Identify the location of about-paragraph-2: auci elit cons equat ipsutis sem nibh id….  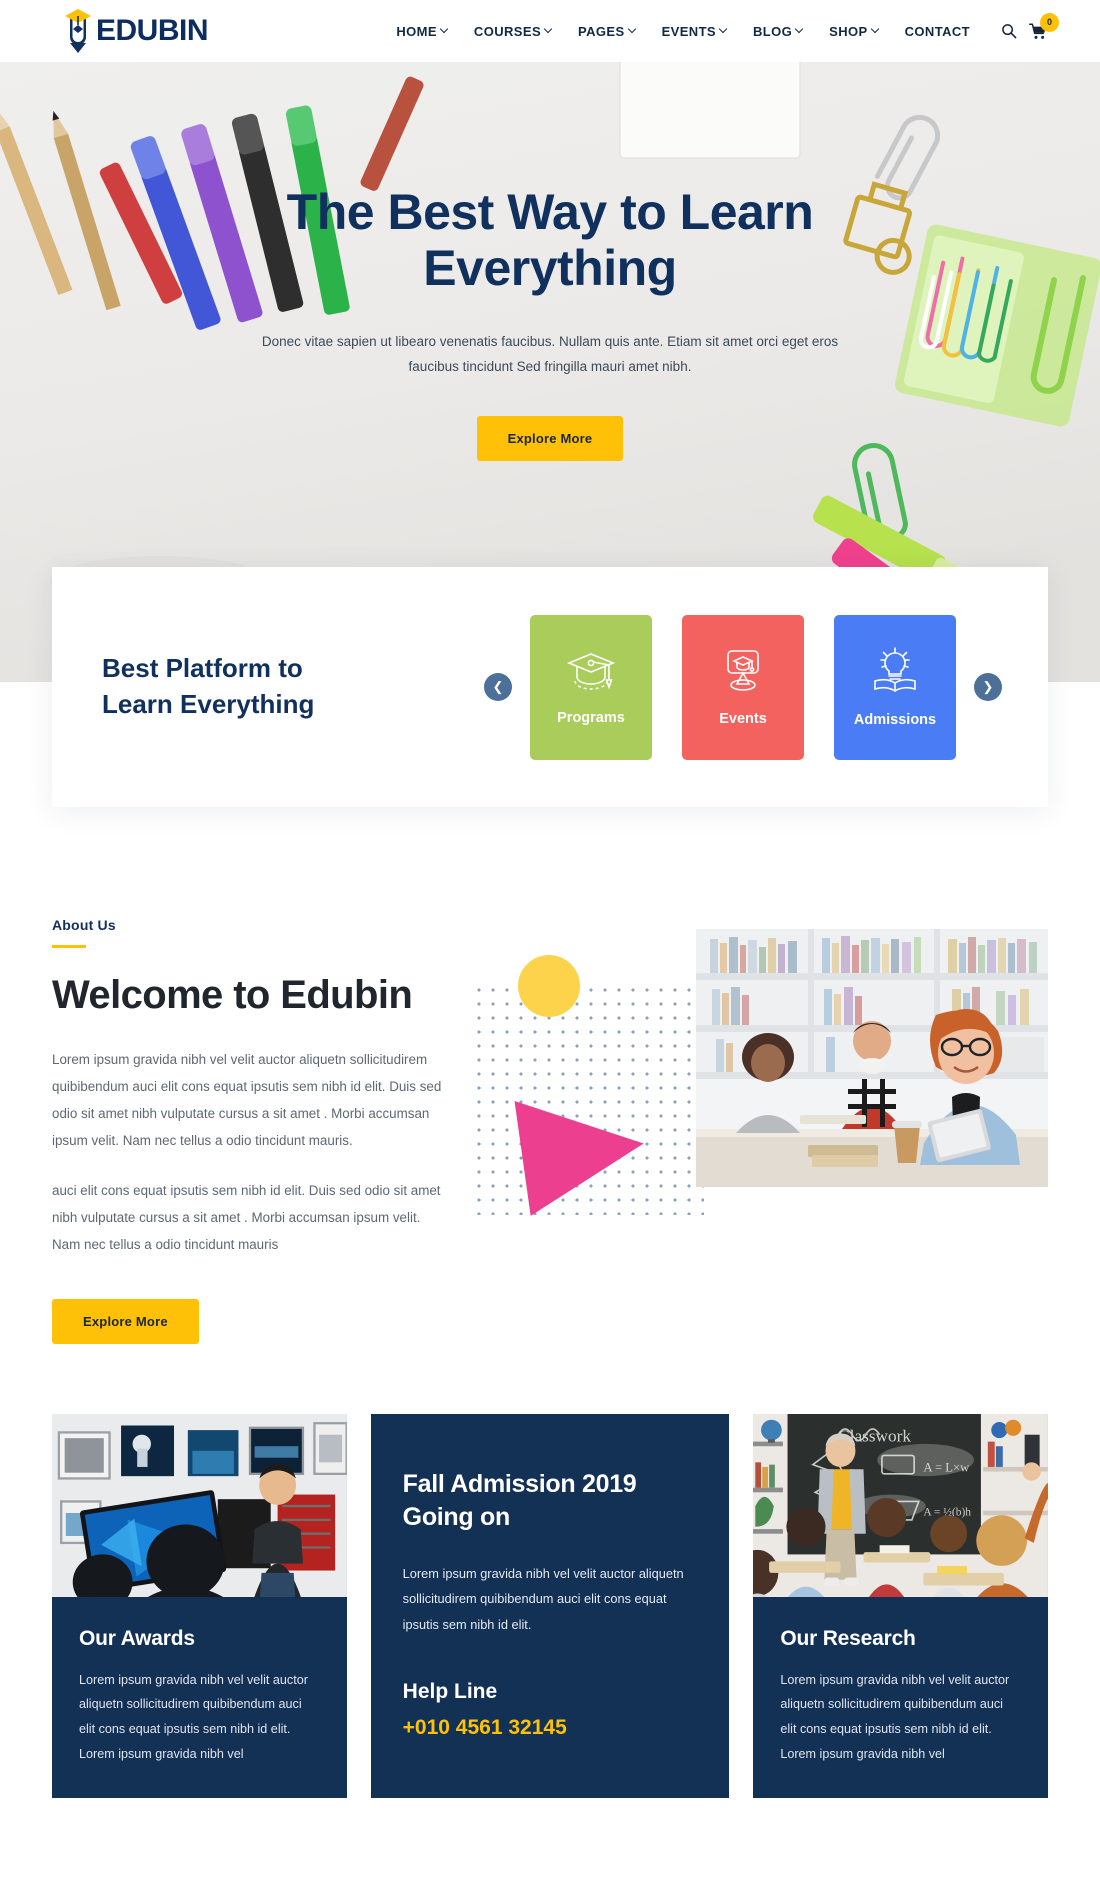
(246, 1218).